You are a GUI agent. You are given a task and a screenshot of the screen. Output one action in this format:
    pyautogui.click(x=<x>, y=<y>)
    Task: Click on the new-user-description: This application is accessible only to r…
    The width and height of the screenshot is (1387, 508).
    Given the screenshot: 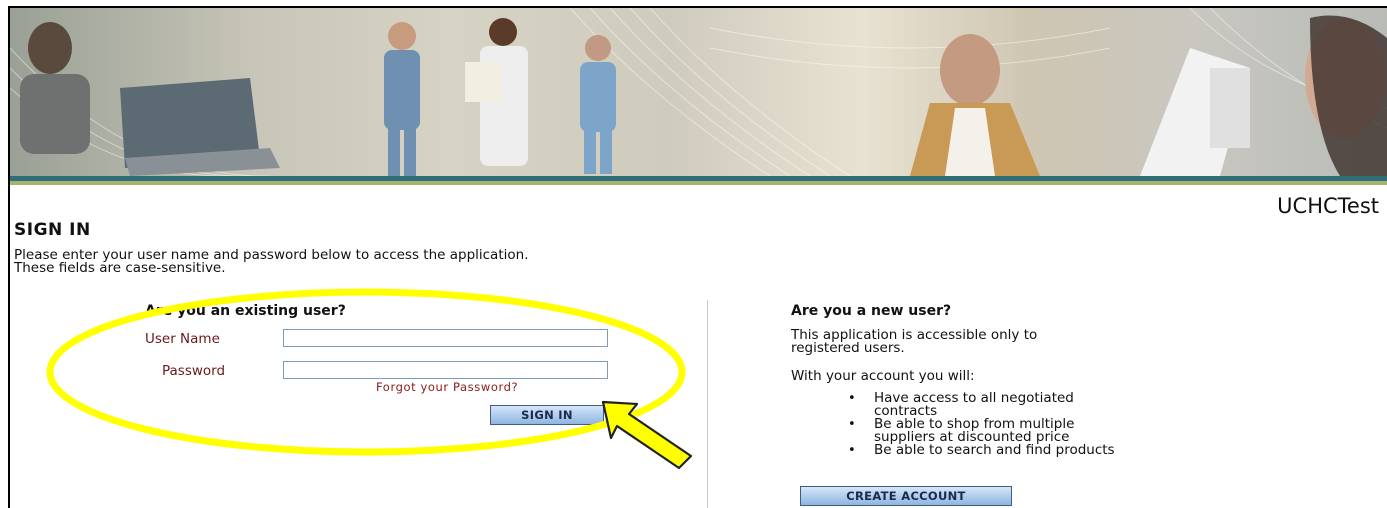 What is the action you would take?
    pyautogui.click(x=914, y=342)
    